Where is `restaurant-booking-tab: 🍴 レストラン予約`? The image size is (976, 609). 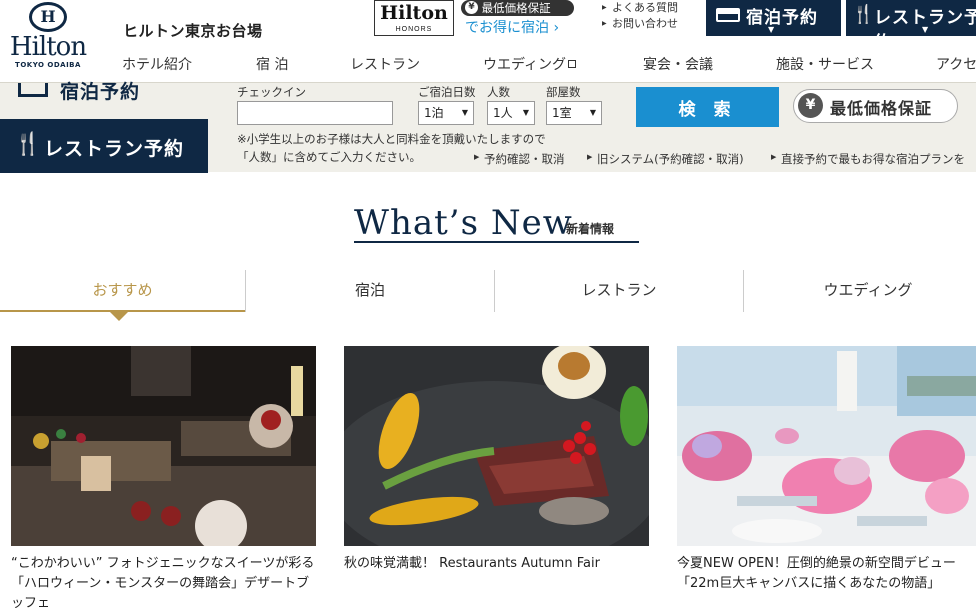 restaurant-booking-tab: 🍴 レストラン予約 is located at coordinates (104, 146).